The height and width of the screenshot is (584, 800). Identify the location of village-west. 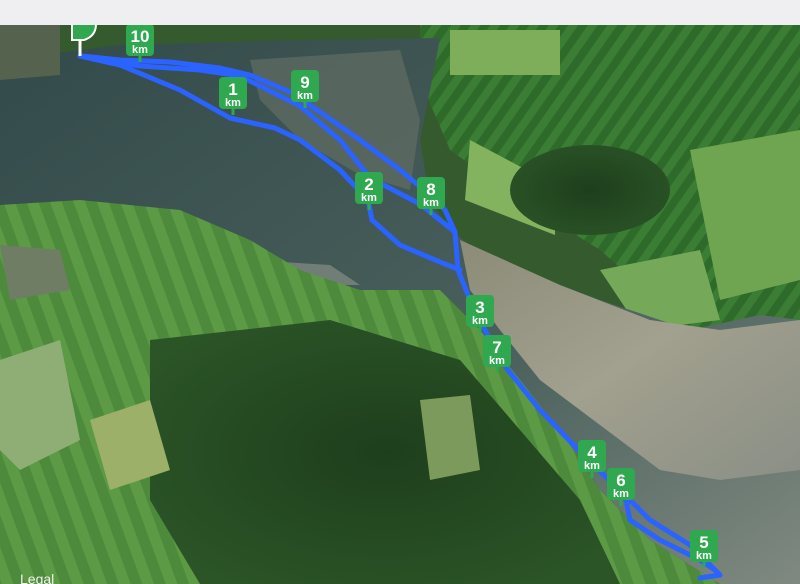
(35, 272).